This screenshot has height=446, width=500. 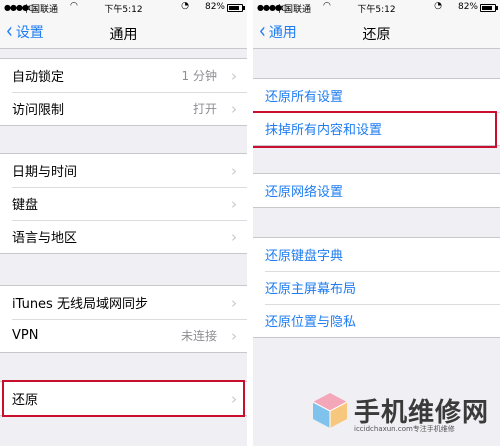 I want to click on reset-group: 还原网络设置, so click(x=376, y=190).